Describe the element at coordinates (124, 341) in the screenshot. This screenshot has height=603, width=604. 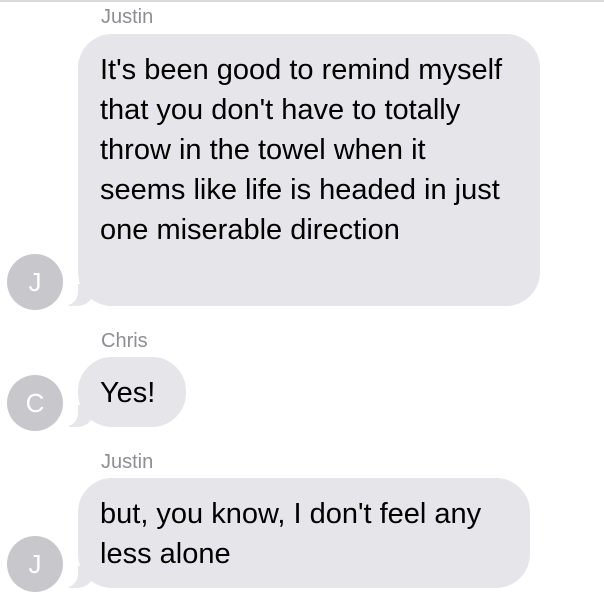
I see `sender-name: Chris` at that location.